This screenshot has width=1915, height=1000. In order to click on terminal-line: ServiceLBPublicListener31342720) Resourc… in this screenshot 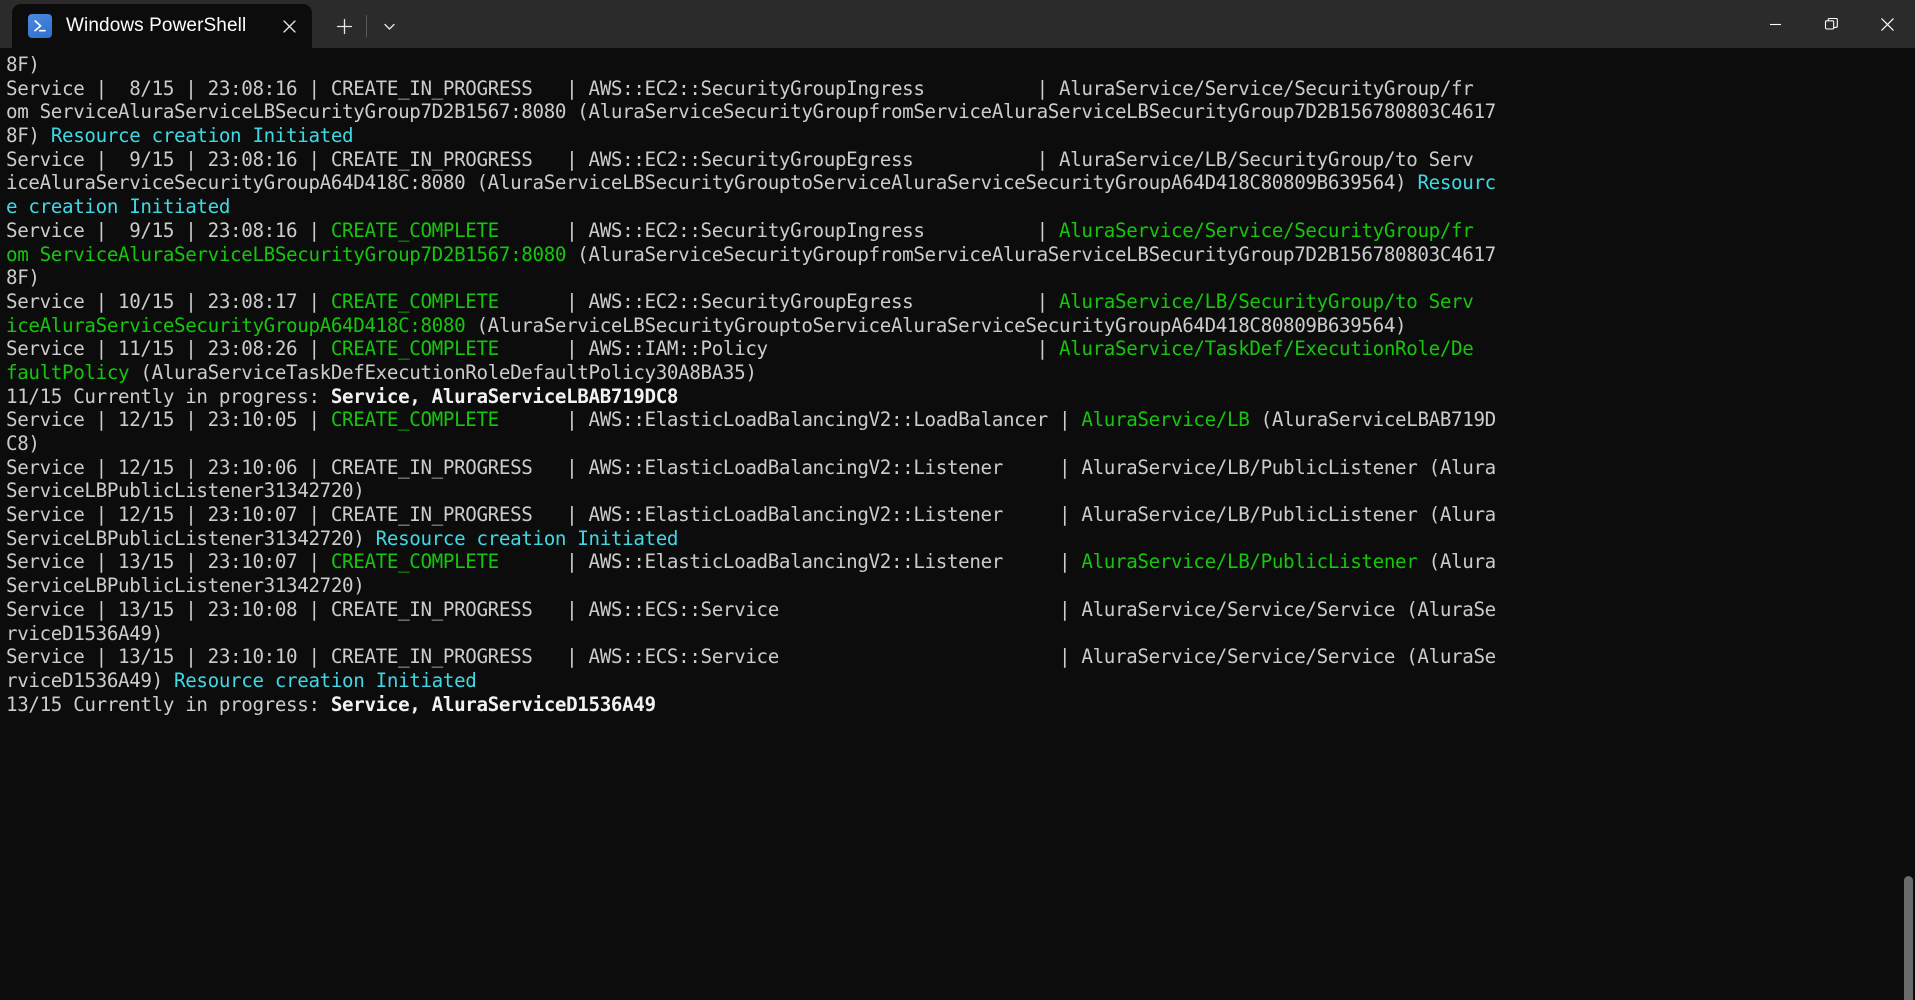, I will do `click(960, 539)`.